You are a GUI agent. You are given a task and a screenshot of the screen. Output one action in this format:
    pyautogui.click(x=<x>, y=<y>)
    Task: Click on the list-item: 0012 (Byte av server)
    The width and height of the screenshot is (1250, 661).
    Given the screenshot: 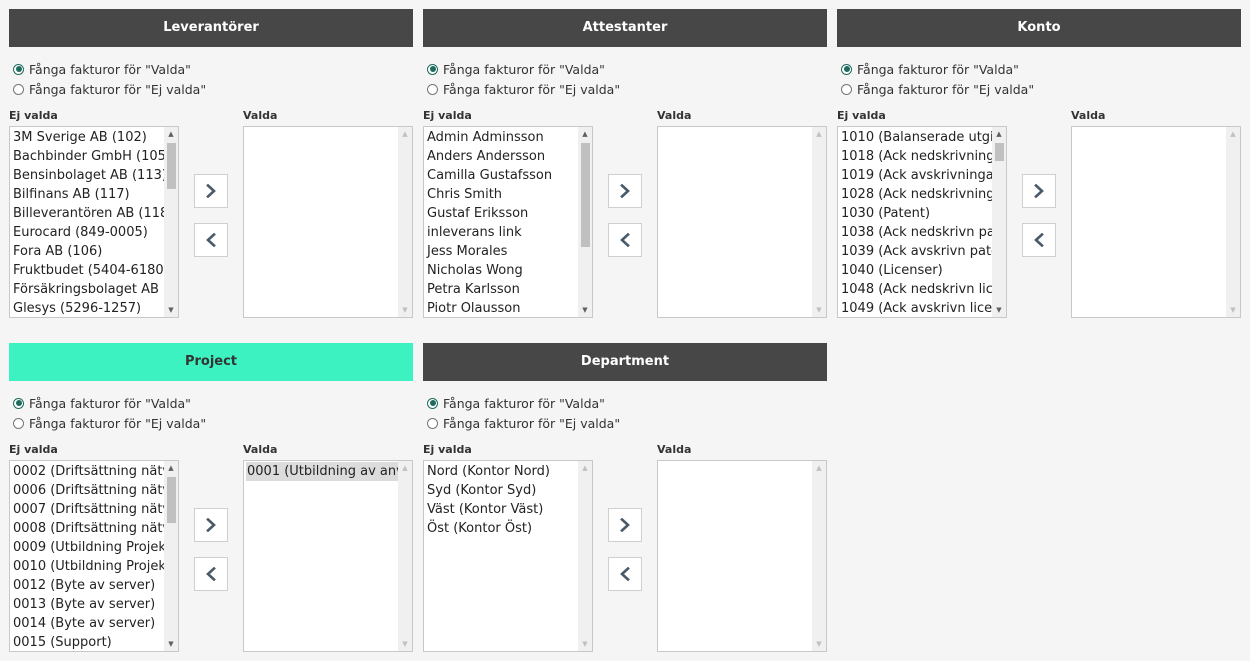 What is the action you would take?
    pyautogui.click(x=88, y=585)
    